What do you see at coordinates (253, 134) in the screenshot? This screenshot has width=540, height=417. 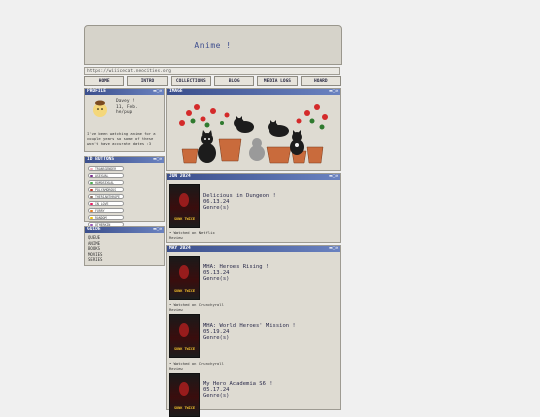 I see `cats-flowers-illustration` at bounding box center [253, 134].